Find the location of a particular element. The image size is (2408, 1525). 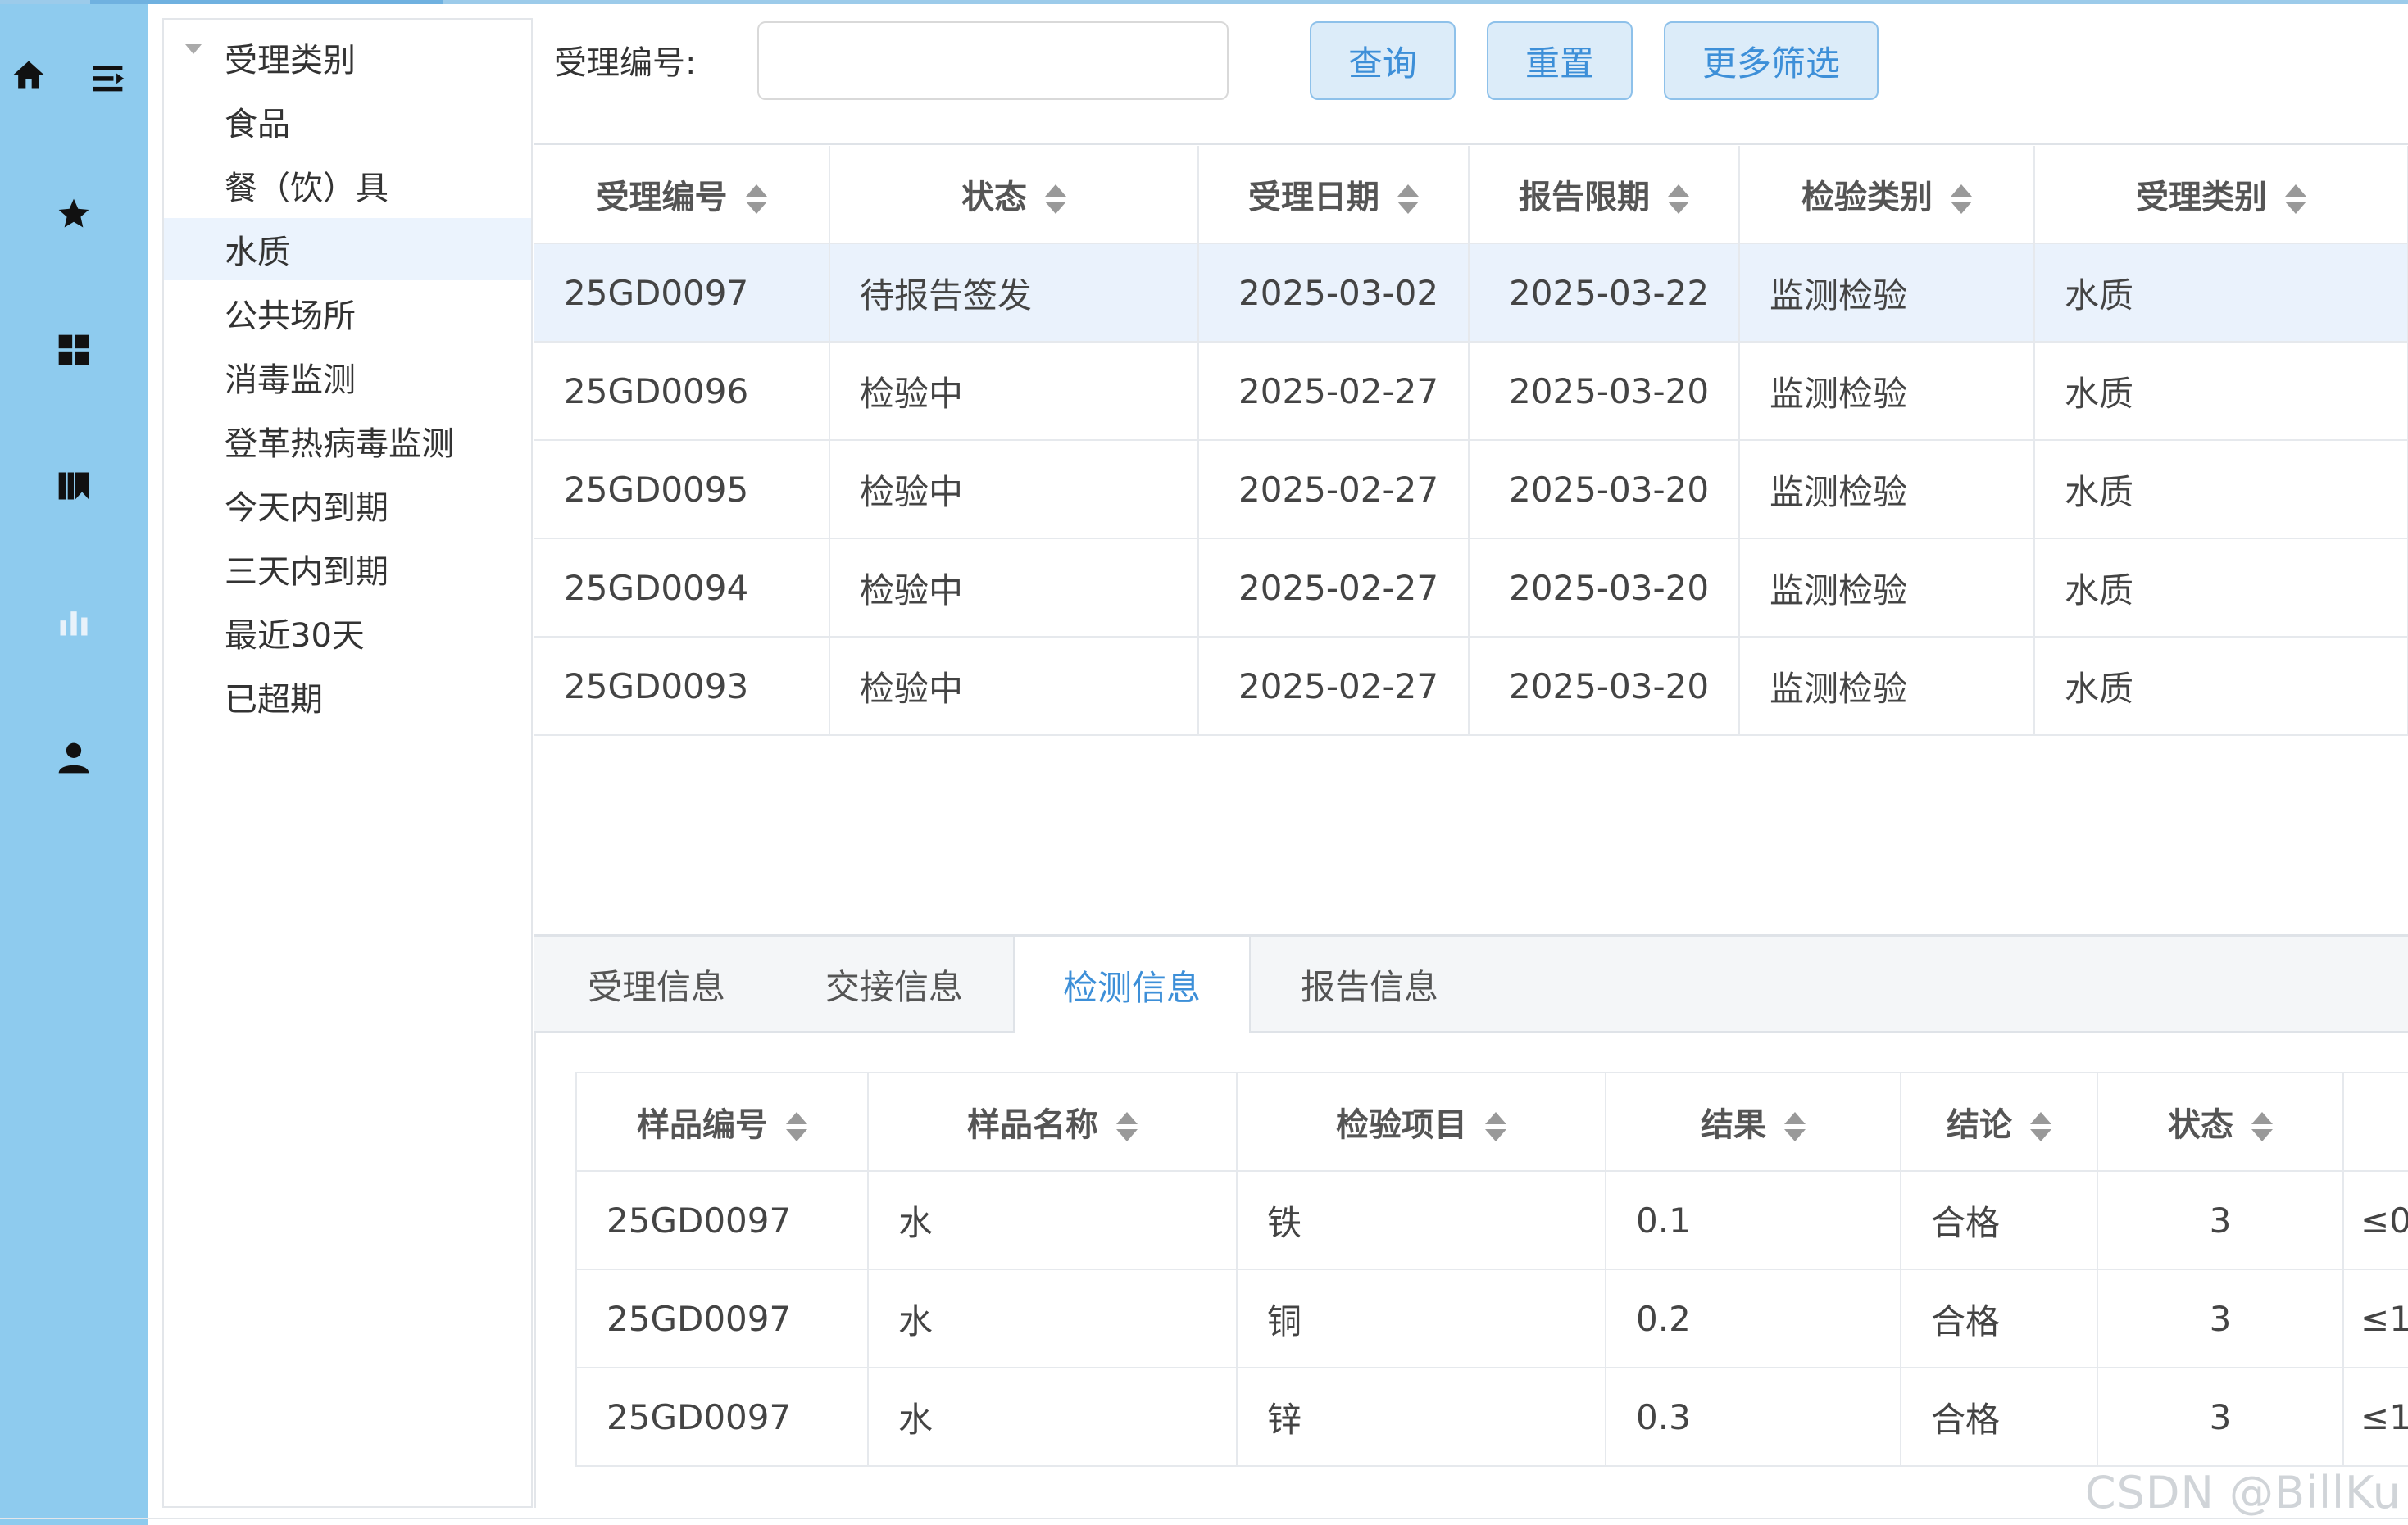

table-cell: 2025-02-27 is located at coordinates (1334, 391).